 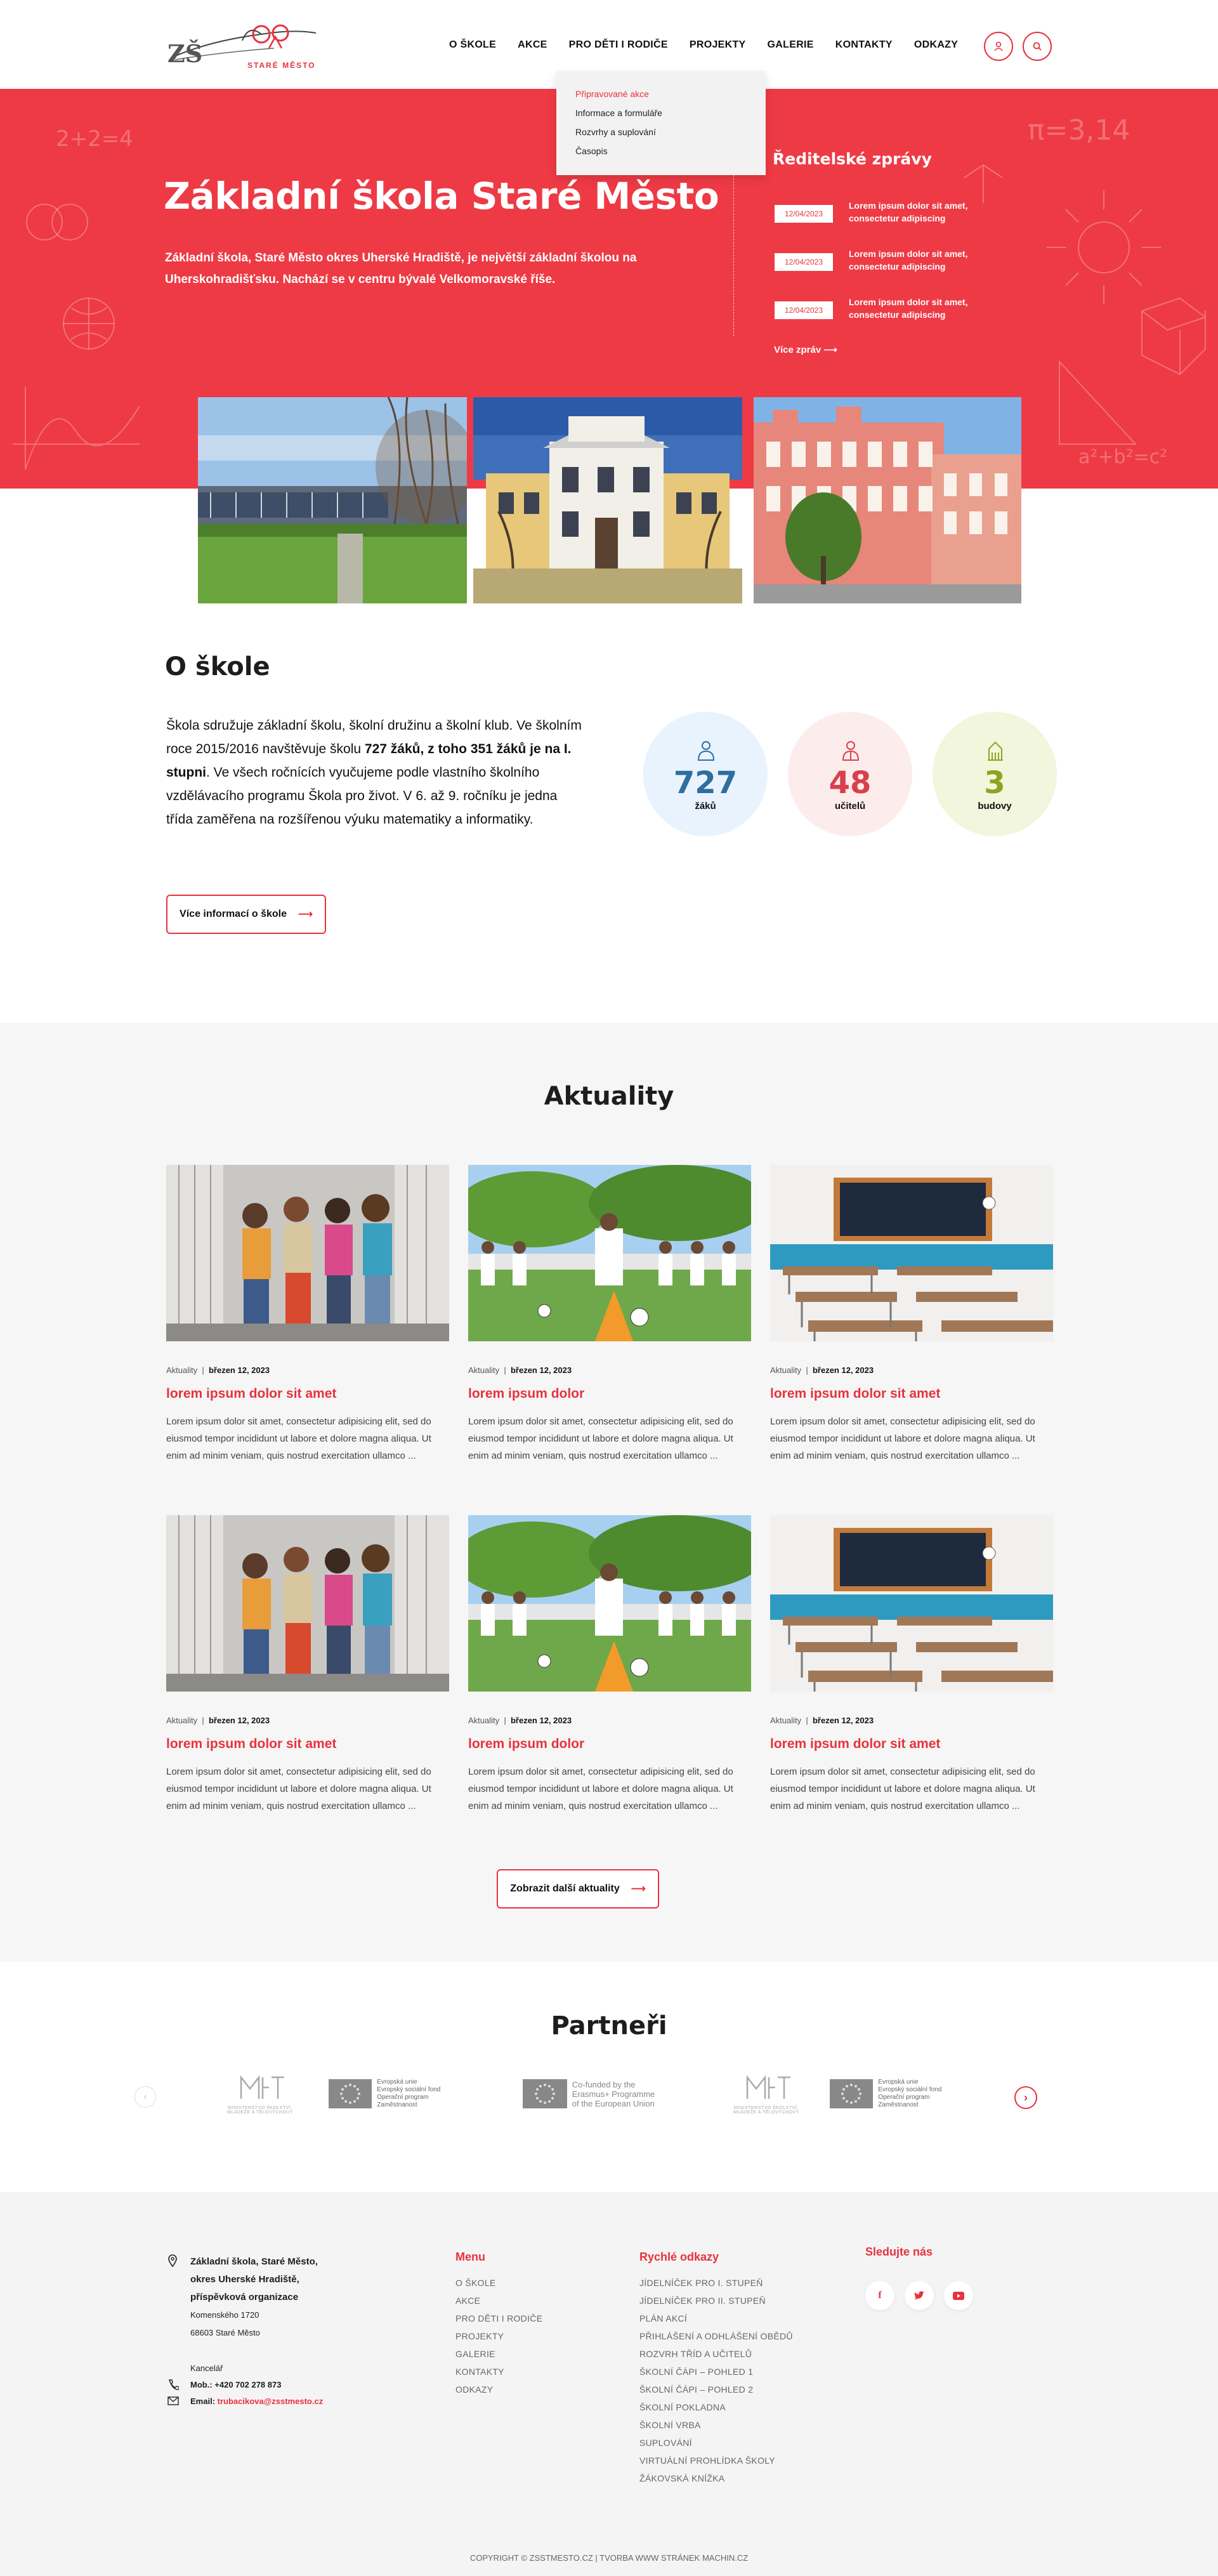 I want to click on phone-number: +420 702 278 873, so click(x=248, y=2384).